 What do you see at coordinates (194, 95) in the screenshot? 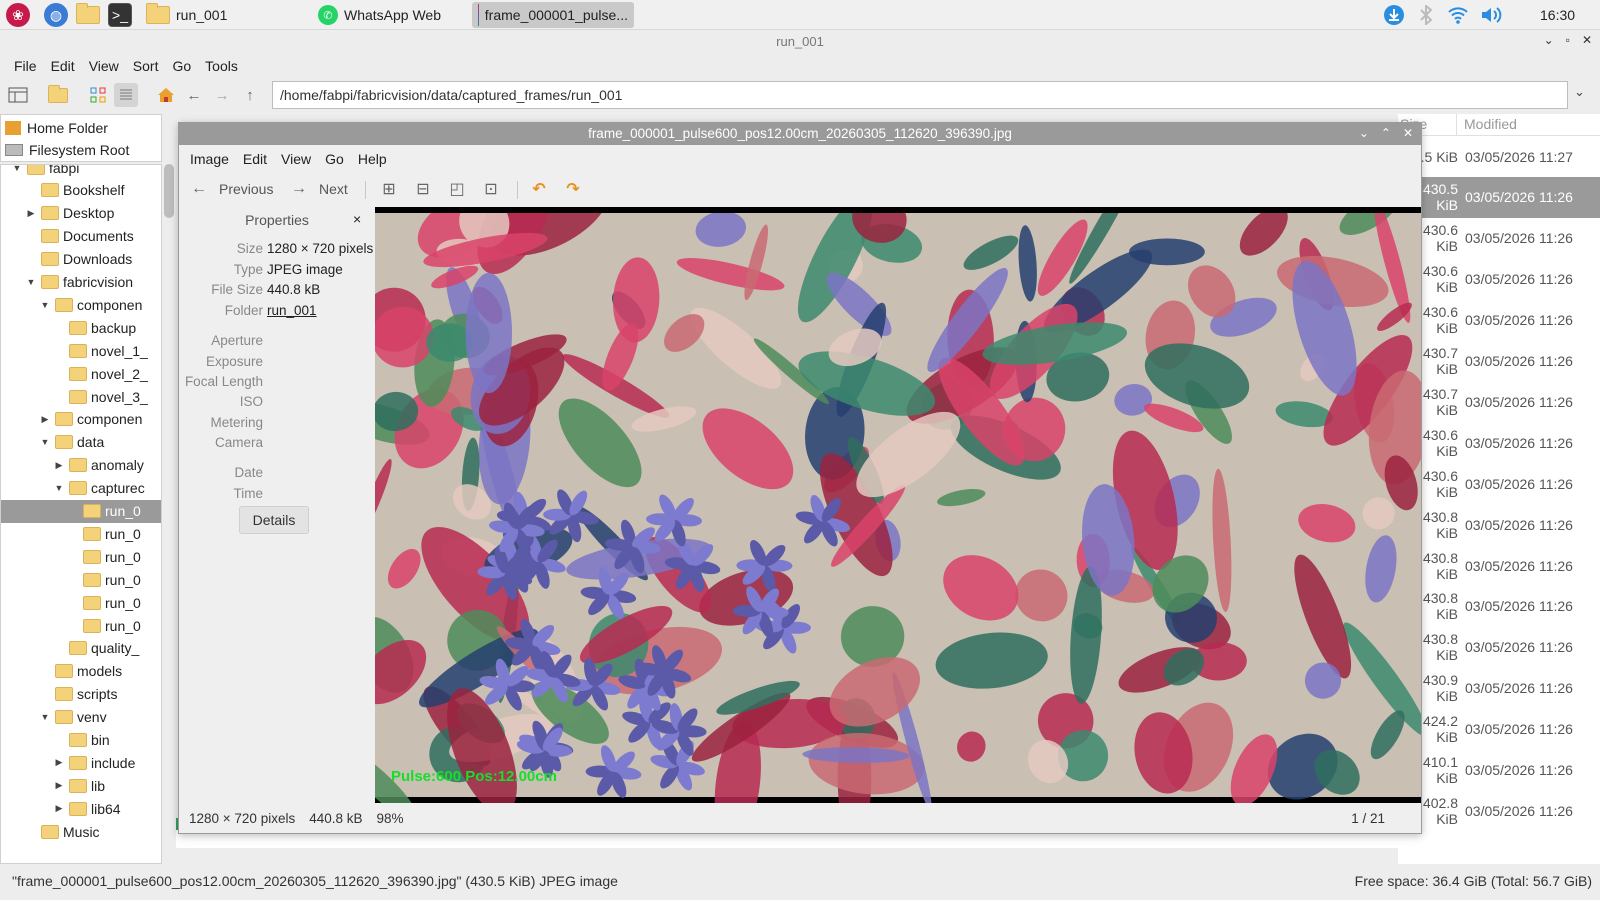
I see `back-icon: ←` at bounding box center [194, 95].